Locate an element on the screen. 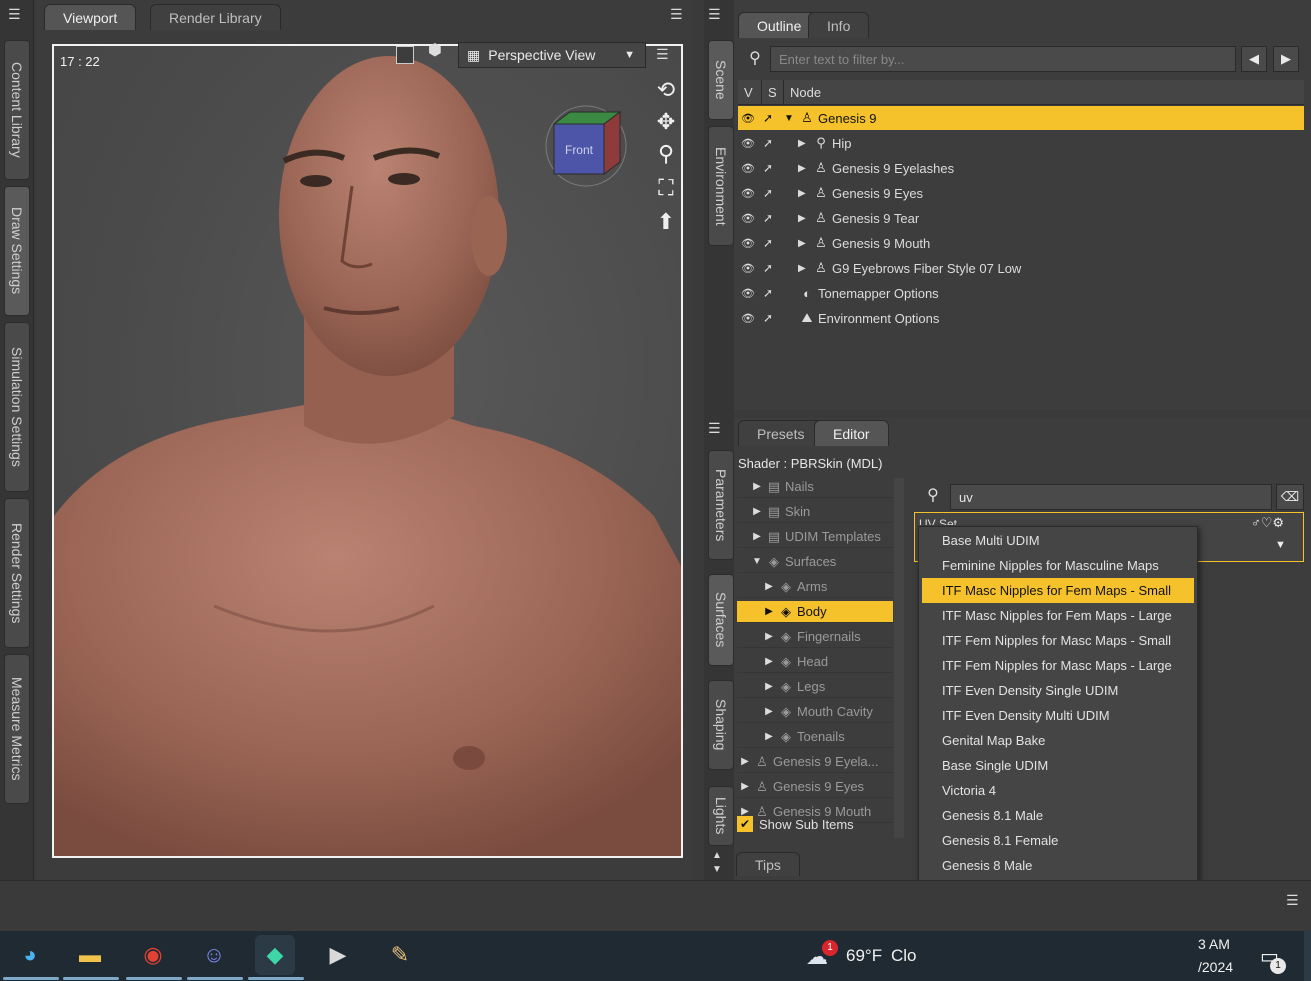 This screenshot has height=981, width=1311. scene-node-row: 👁 ➚ ⛰ Environment Options is located at coordinates (1021, 318).